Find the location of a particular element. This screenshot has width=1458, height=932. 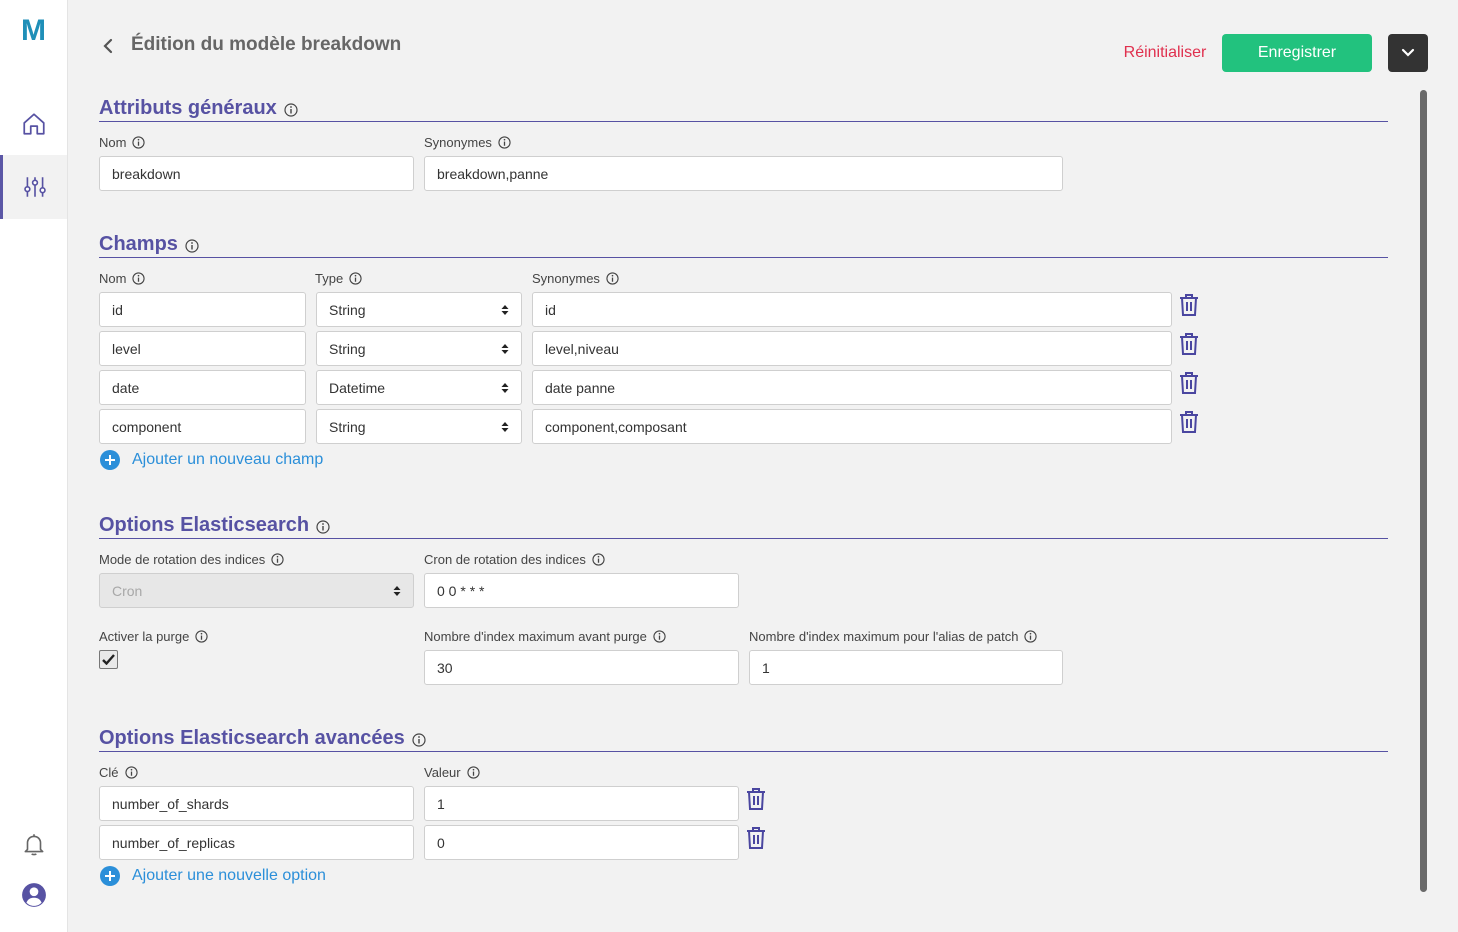

name-label: Nom is located at coordinates (122, 142).